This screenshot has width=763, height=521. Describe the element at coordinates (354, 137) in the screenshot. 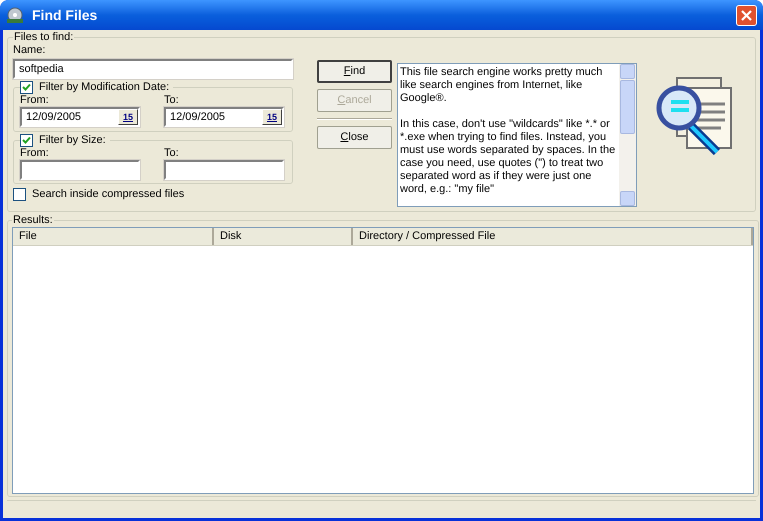

I see `dialog-button: Close` at that location.